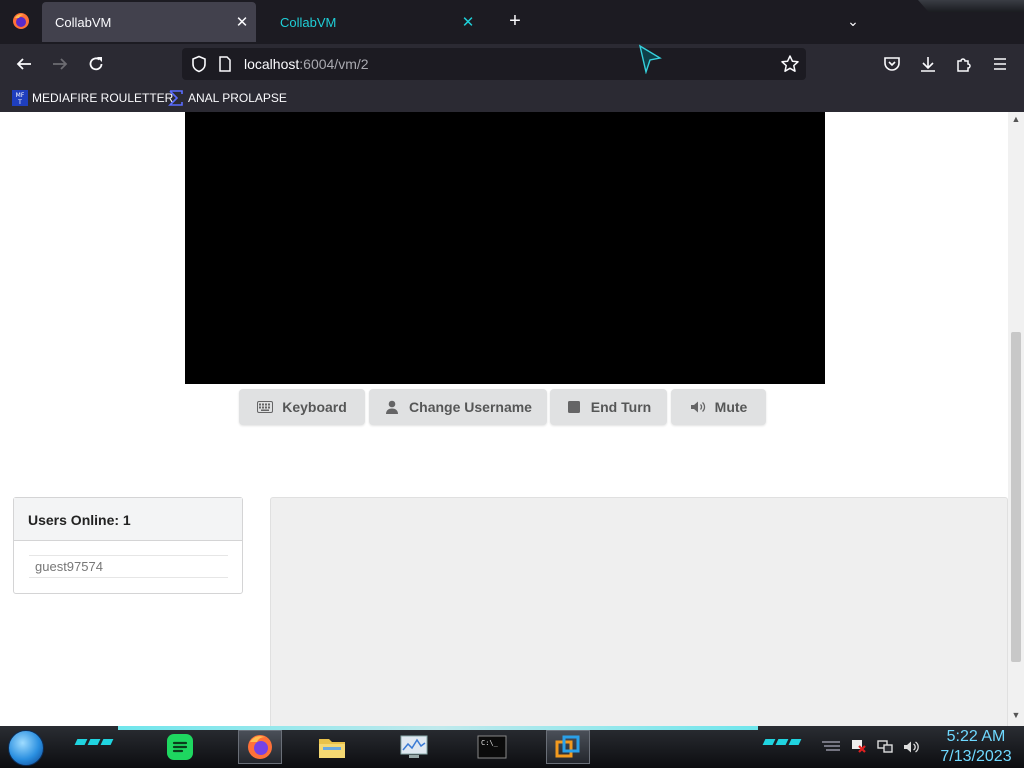  What do you see at coordinates (392, 407) in the screenshot?
I see `user-icon` at bounding box center [392, 407].